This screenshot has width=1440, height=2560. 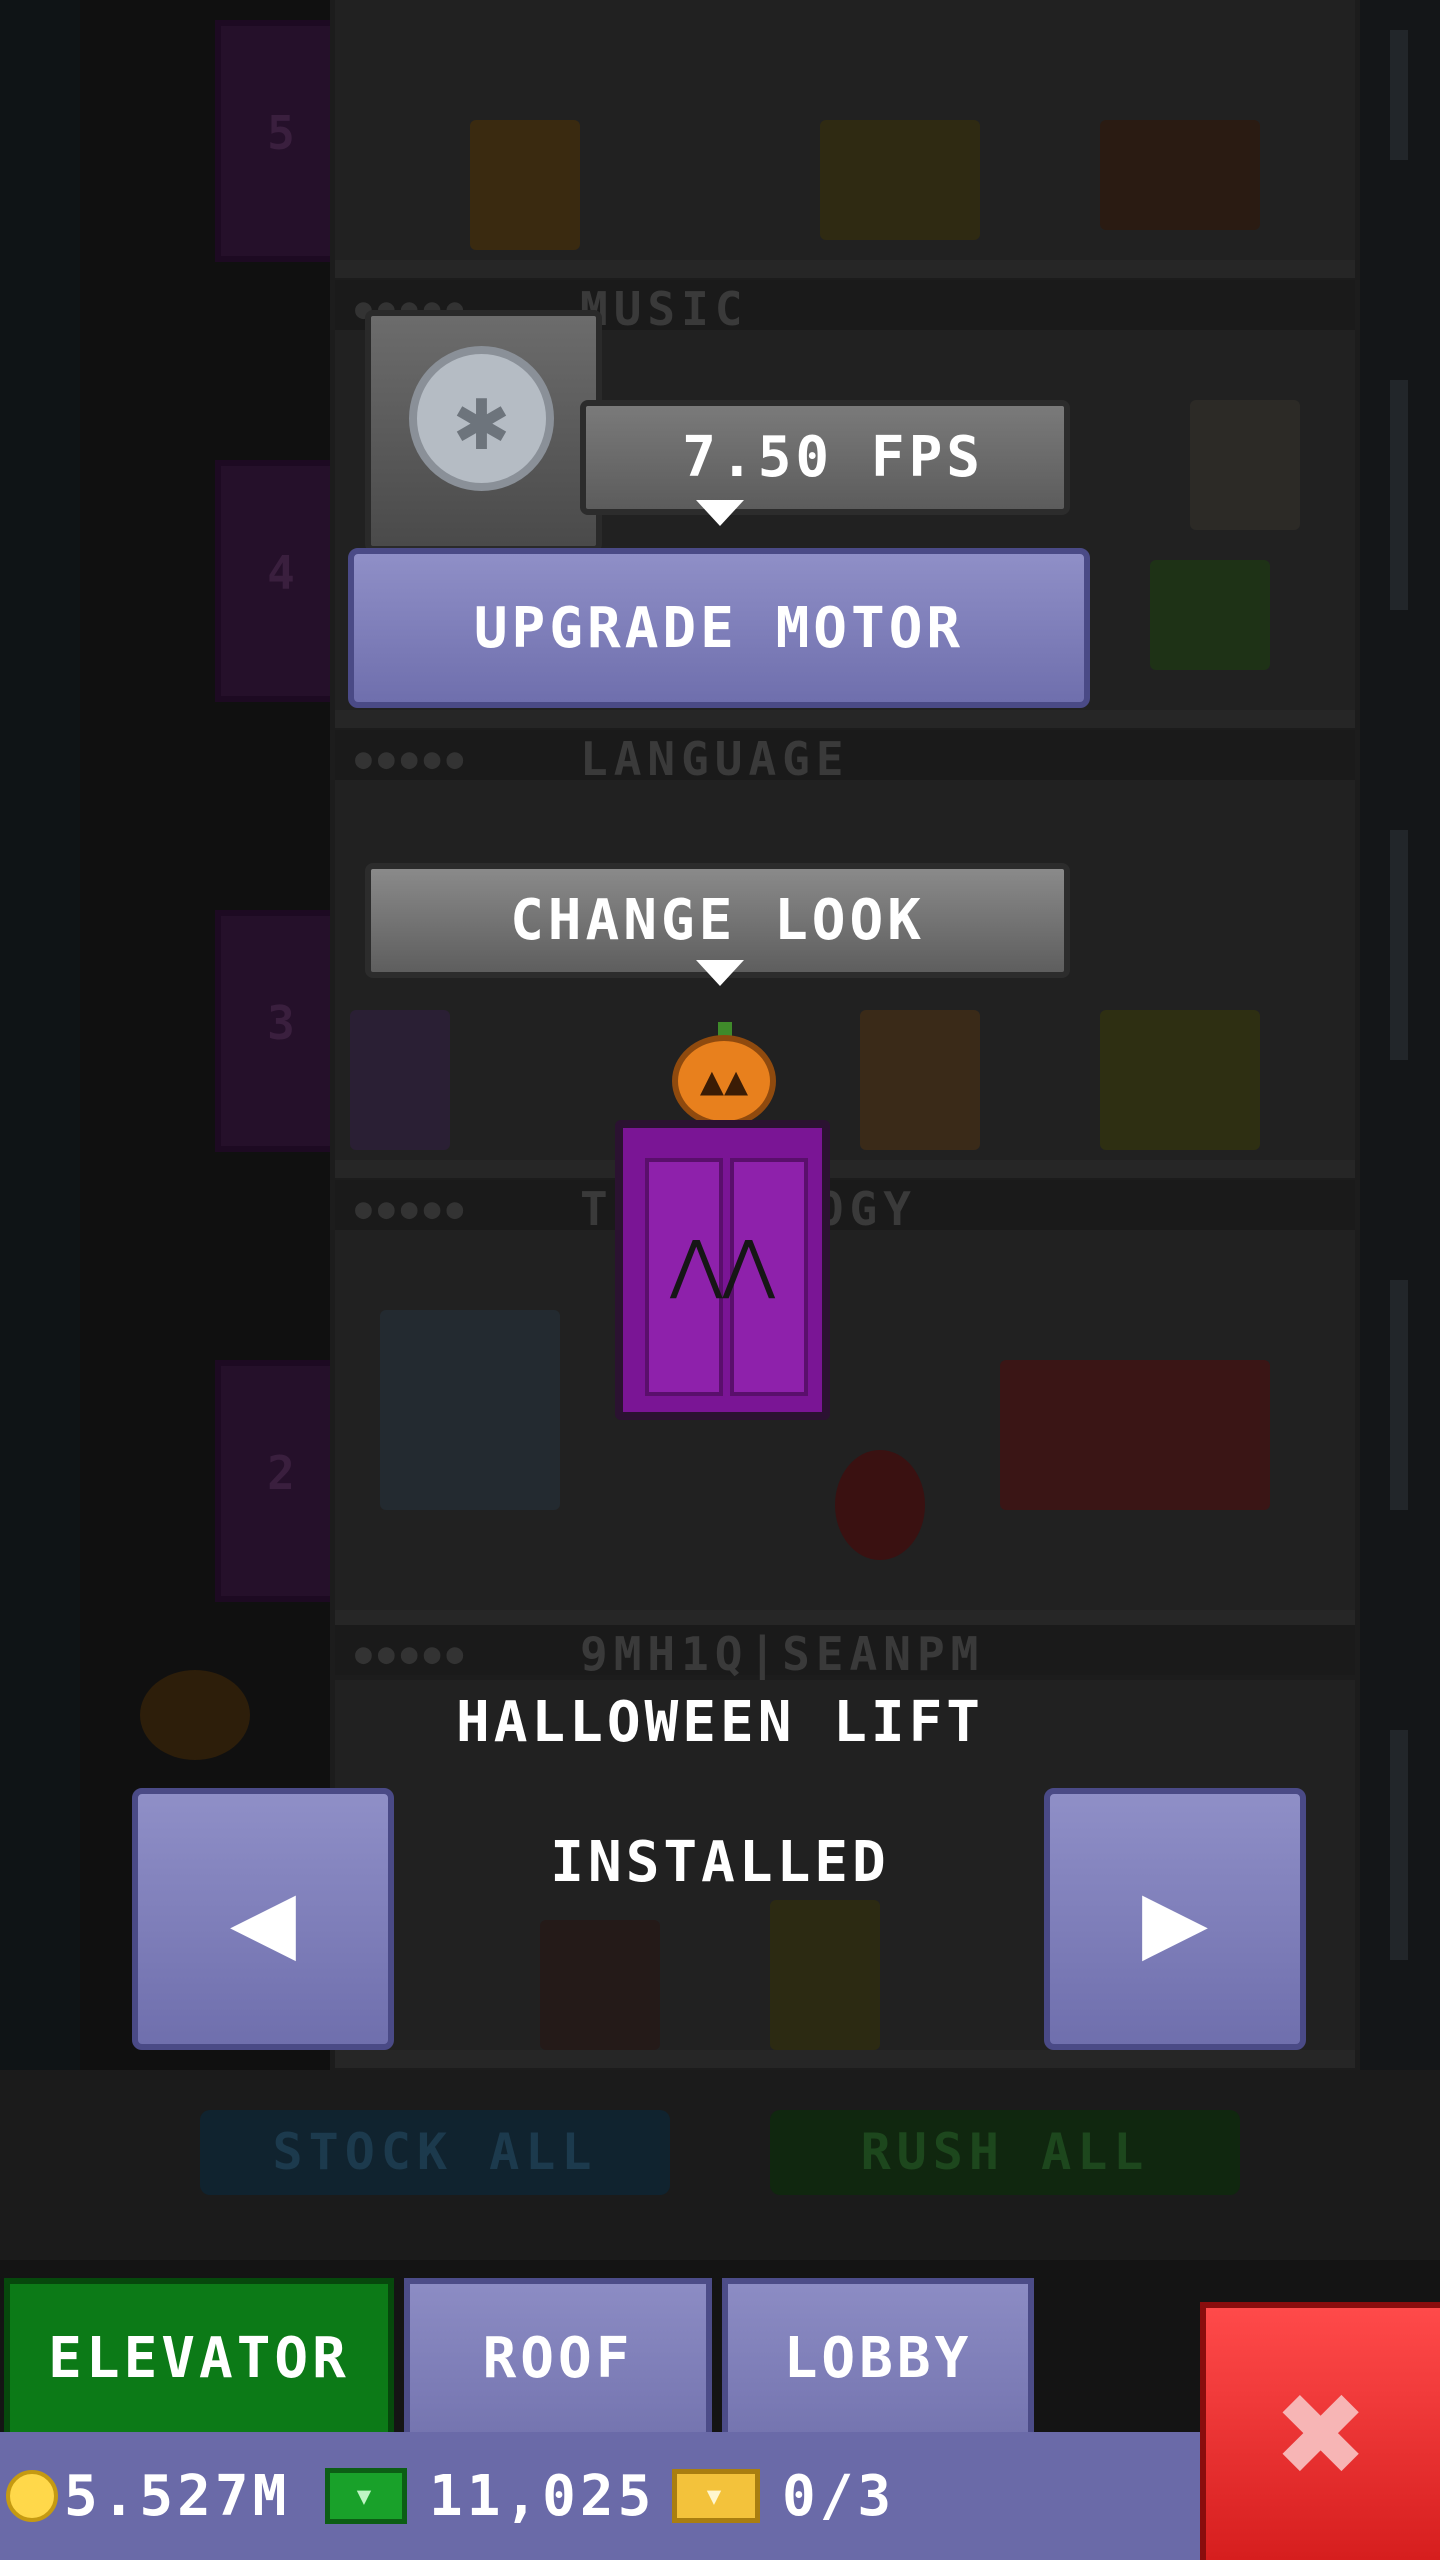 I want to click on shaft-door-floor-5: 5, so click(x=281, y=141).